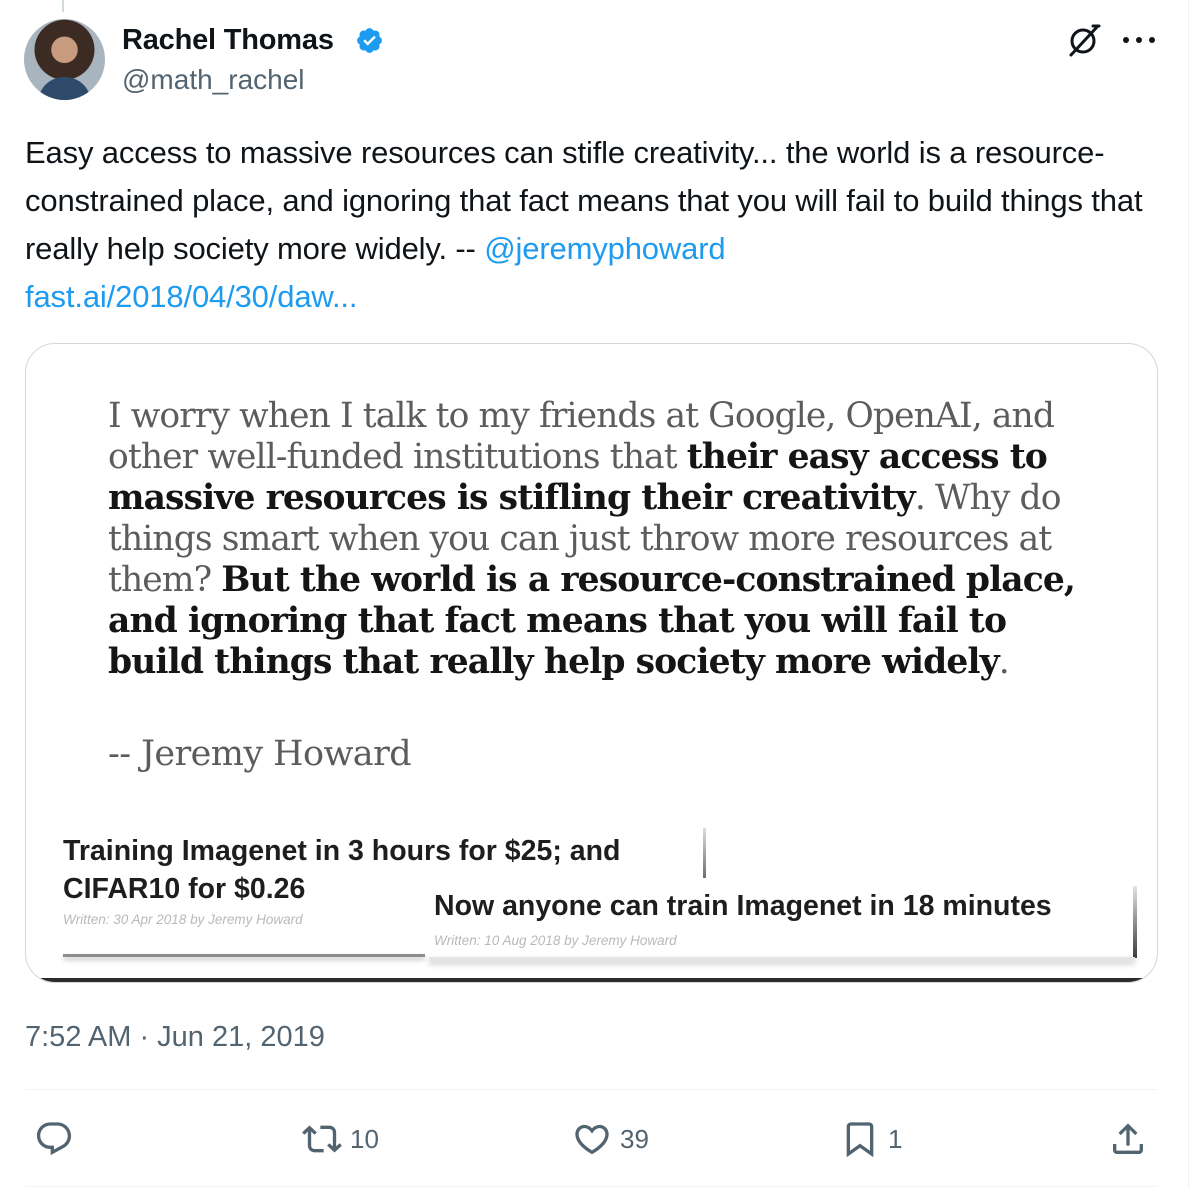 The width and height of the screenshot is (1200, 1189). I want to click on reply-icon, so click(54, 1139).